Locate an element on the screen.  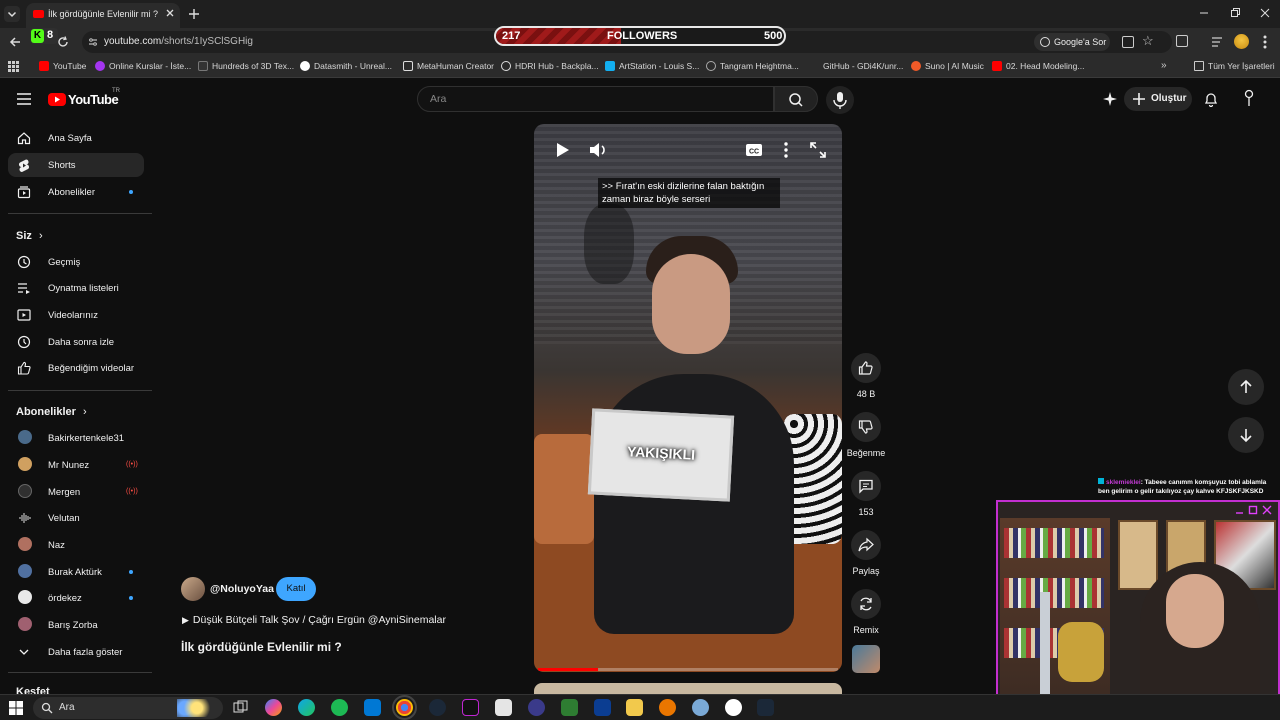
channel-avatar is located at coordinates (193, 589).